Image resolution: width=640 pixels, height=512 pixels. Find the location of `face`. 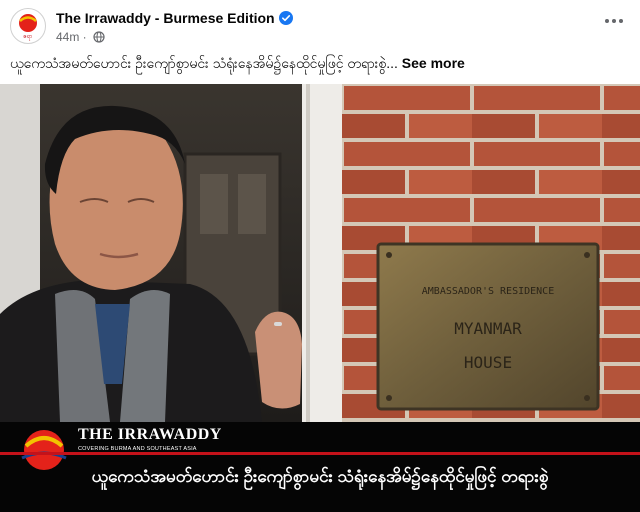

face is located at coordinates (116, 206).